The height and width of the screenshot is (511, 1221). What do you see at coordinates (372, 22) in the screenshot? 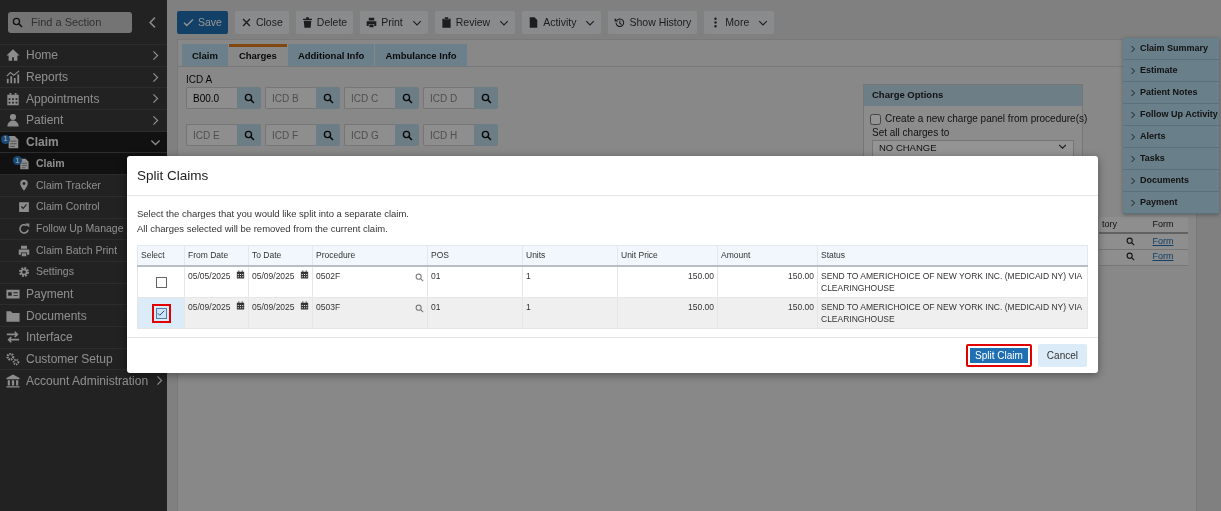
I see `printer-icon` at bounding box center [372, 22].